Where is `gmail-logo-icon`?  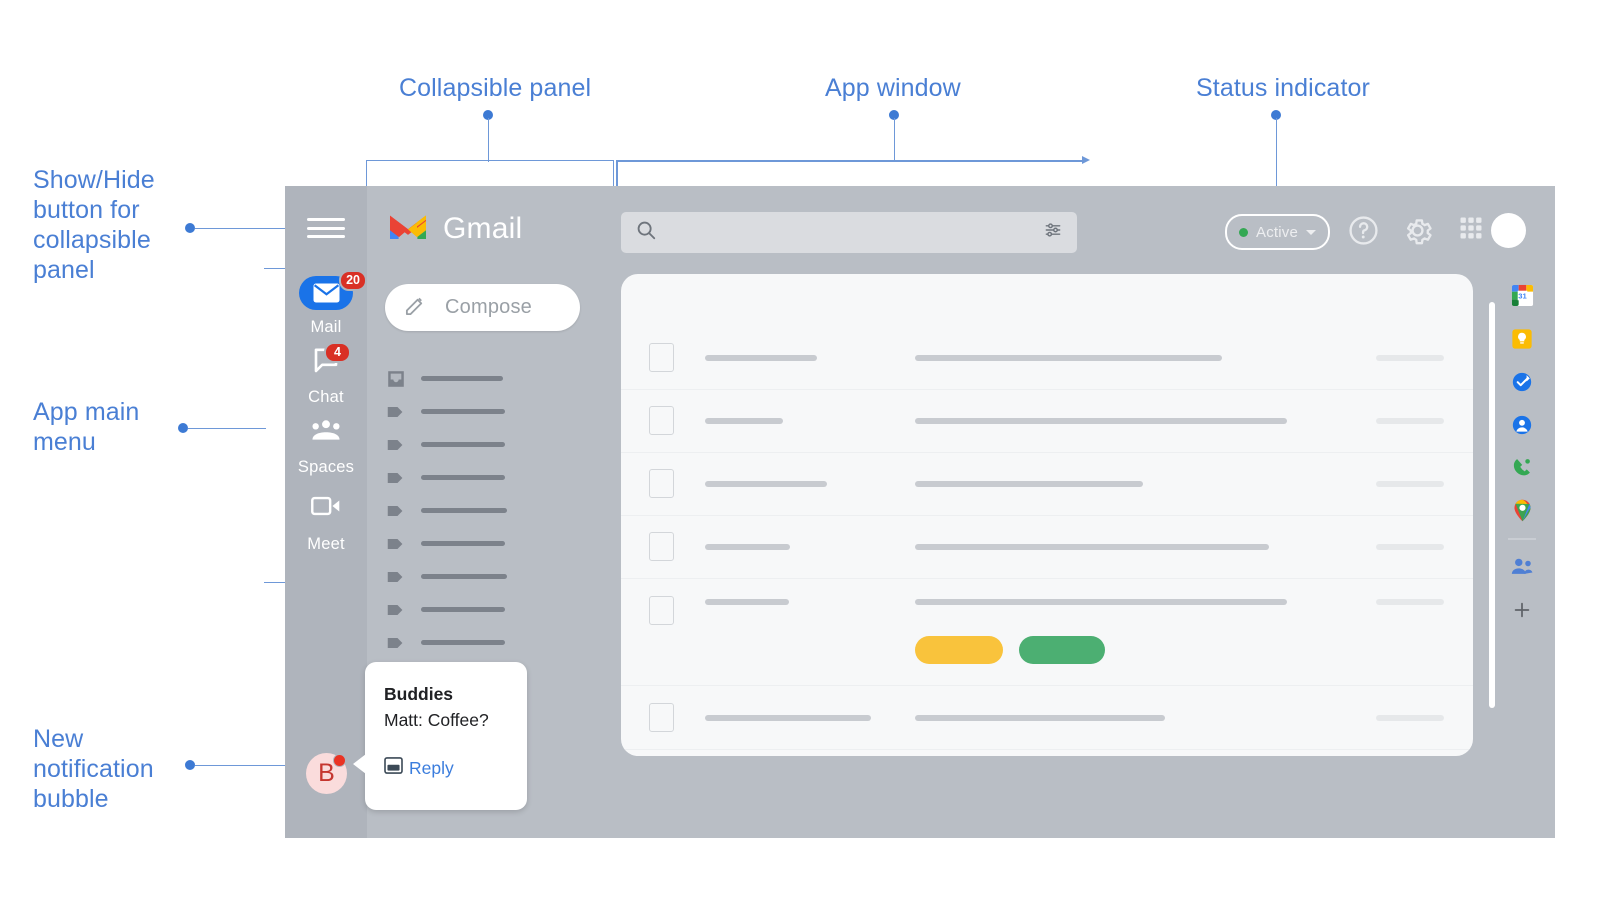
gmail-logo-icon is located at coordinates (408, 228).